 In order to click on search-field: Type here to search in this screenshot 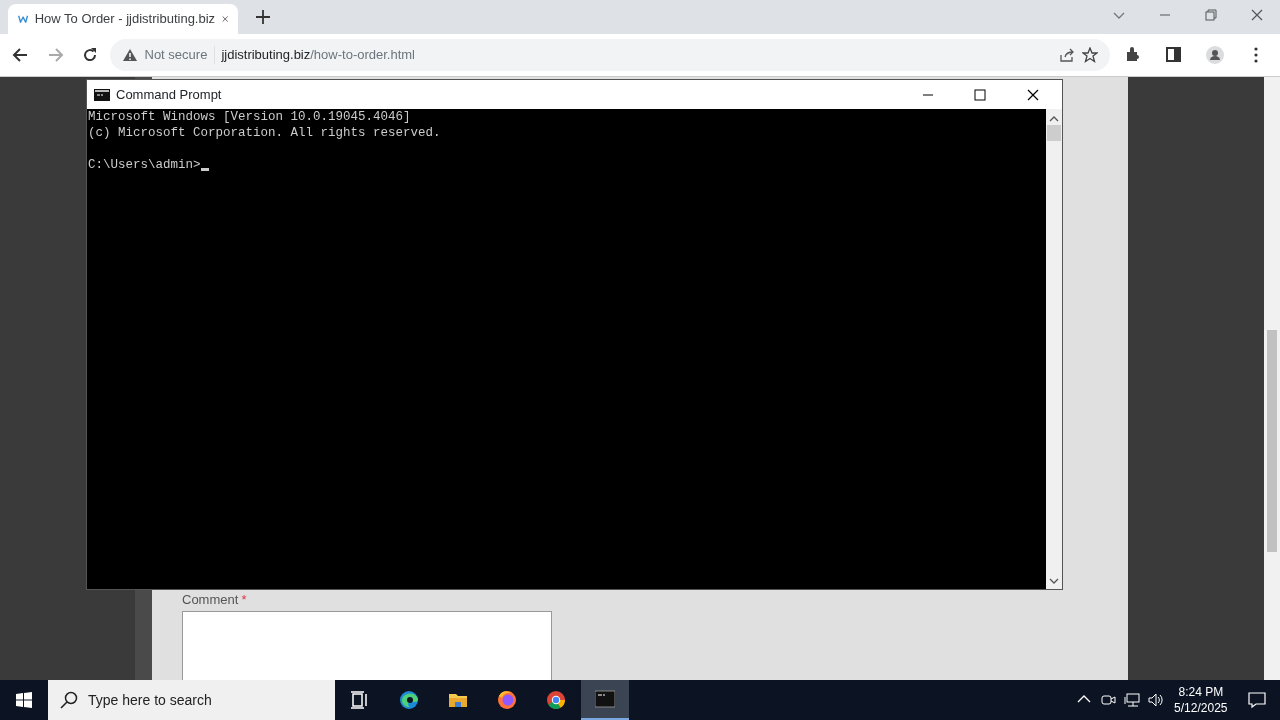, I will do `click(191, 700)`.